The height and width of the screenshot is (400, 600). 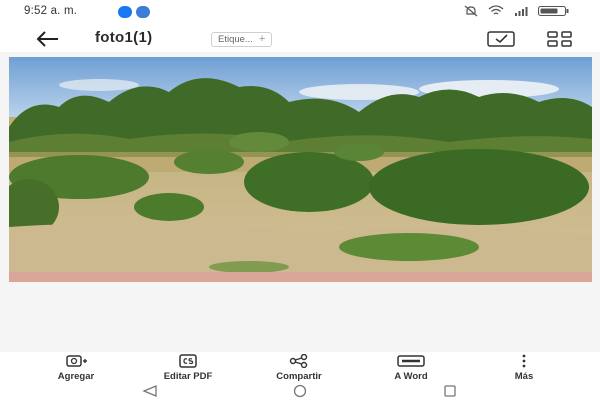 I want to click on back-arrow-icon, so click(x=47, y=39).